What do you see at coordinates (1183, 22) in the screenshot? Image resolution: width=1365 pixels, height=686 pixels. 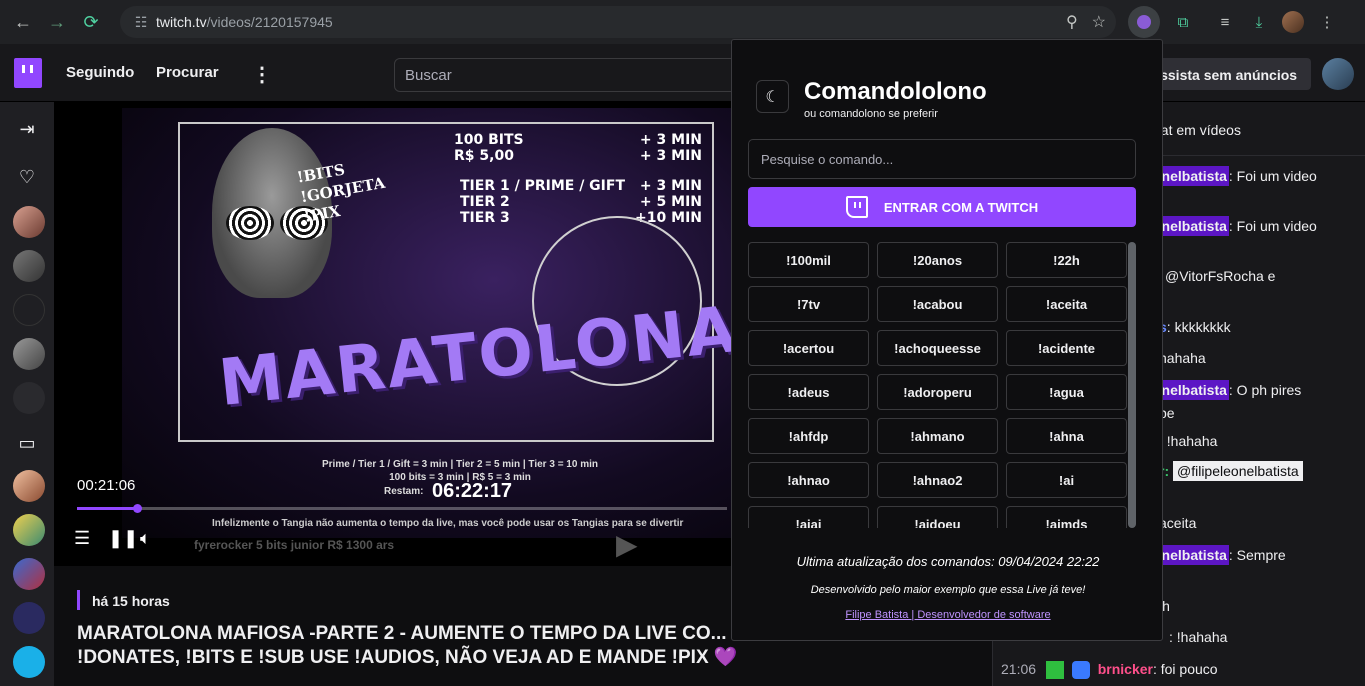 I see `extensions-puzzle-icon: ⧉` at bounding box center [1183, 22].